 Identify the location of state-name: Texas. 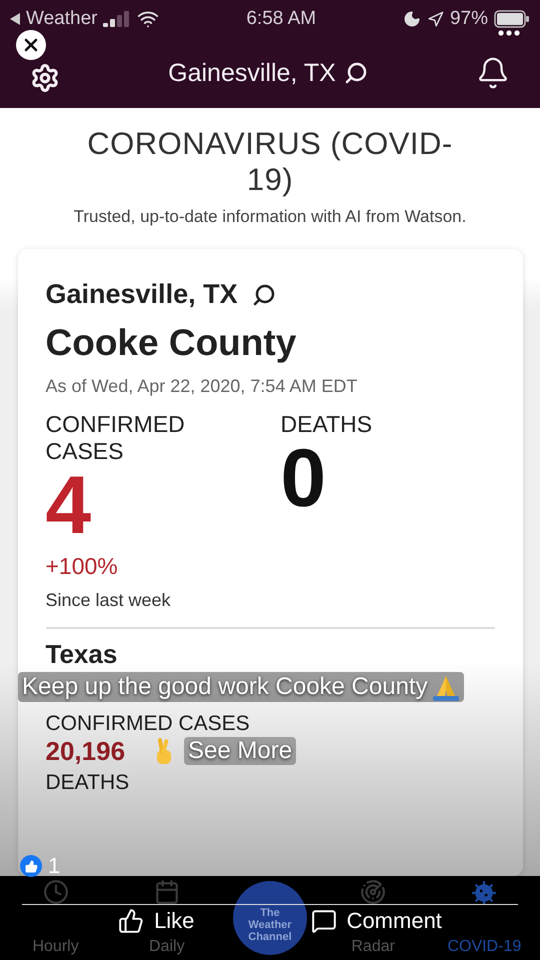
(82, 654).